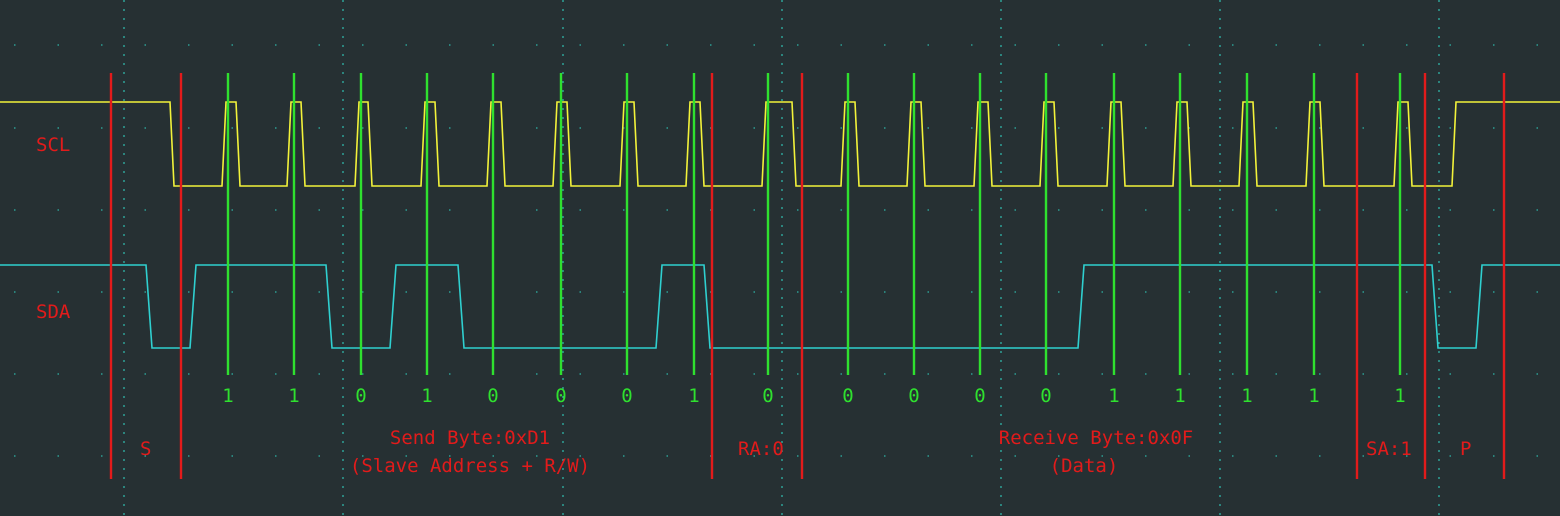 The height and width of the screenshot is (516, 1560). What do you see at coordinates (470, 466) in the screenshot?
I see `send-byte-description: (Slave Address + R/W)` at bounding box center [470, 466].